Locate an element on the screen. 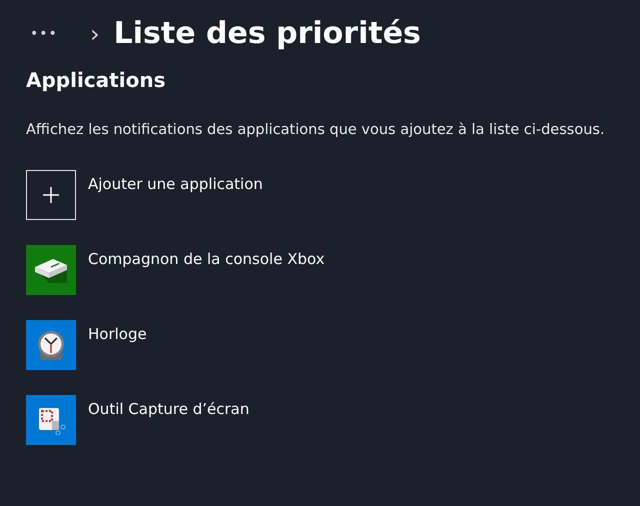  app-name: Outil Capture d’écran is located at coordinates (169, 409).